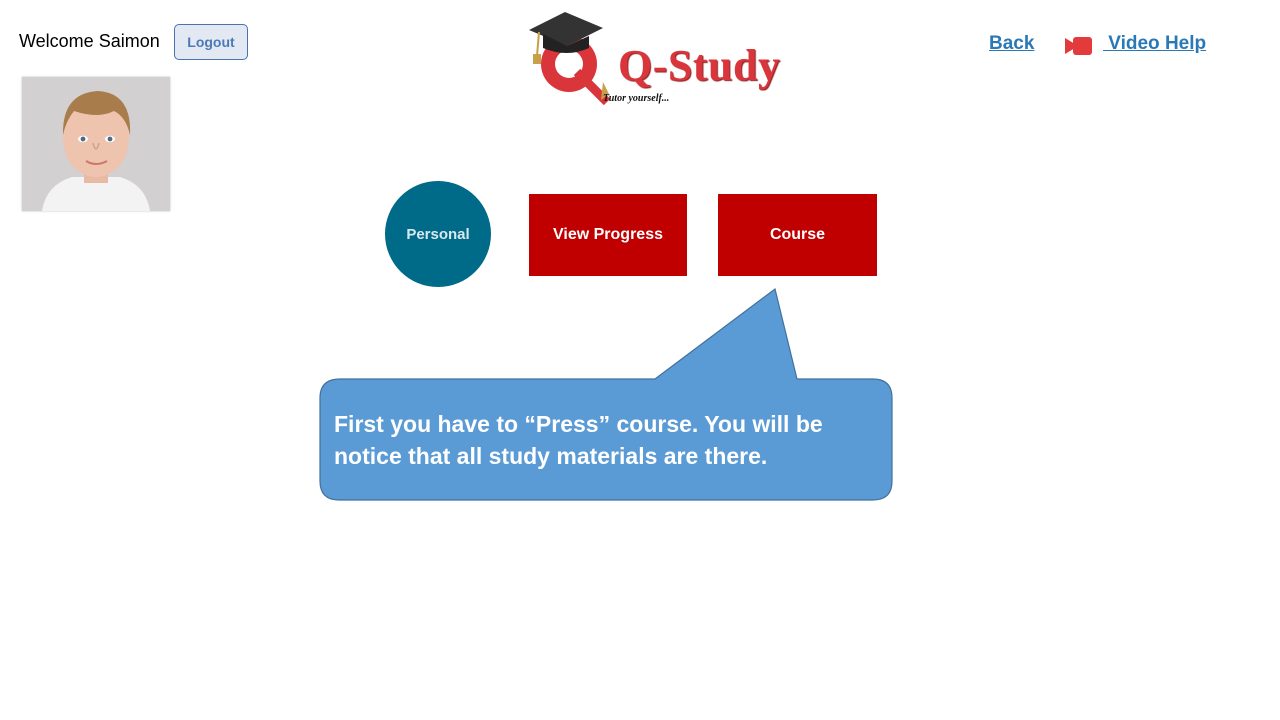 The height and width of the screenshot is (720, 1280). Describe the element at coordinates (438, 234) in the screenshot. I see `personal-button: Personal` at that location.